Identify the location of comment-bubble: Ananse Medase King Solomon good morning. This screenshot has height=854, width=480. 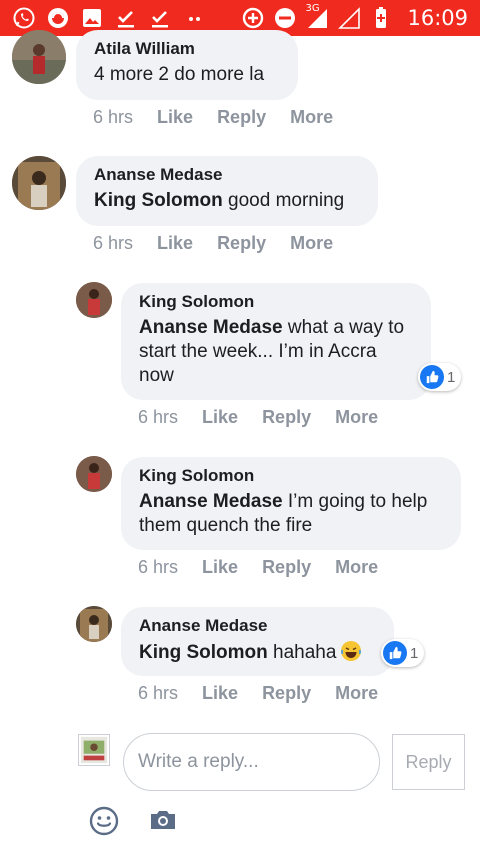
(227, 191).